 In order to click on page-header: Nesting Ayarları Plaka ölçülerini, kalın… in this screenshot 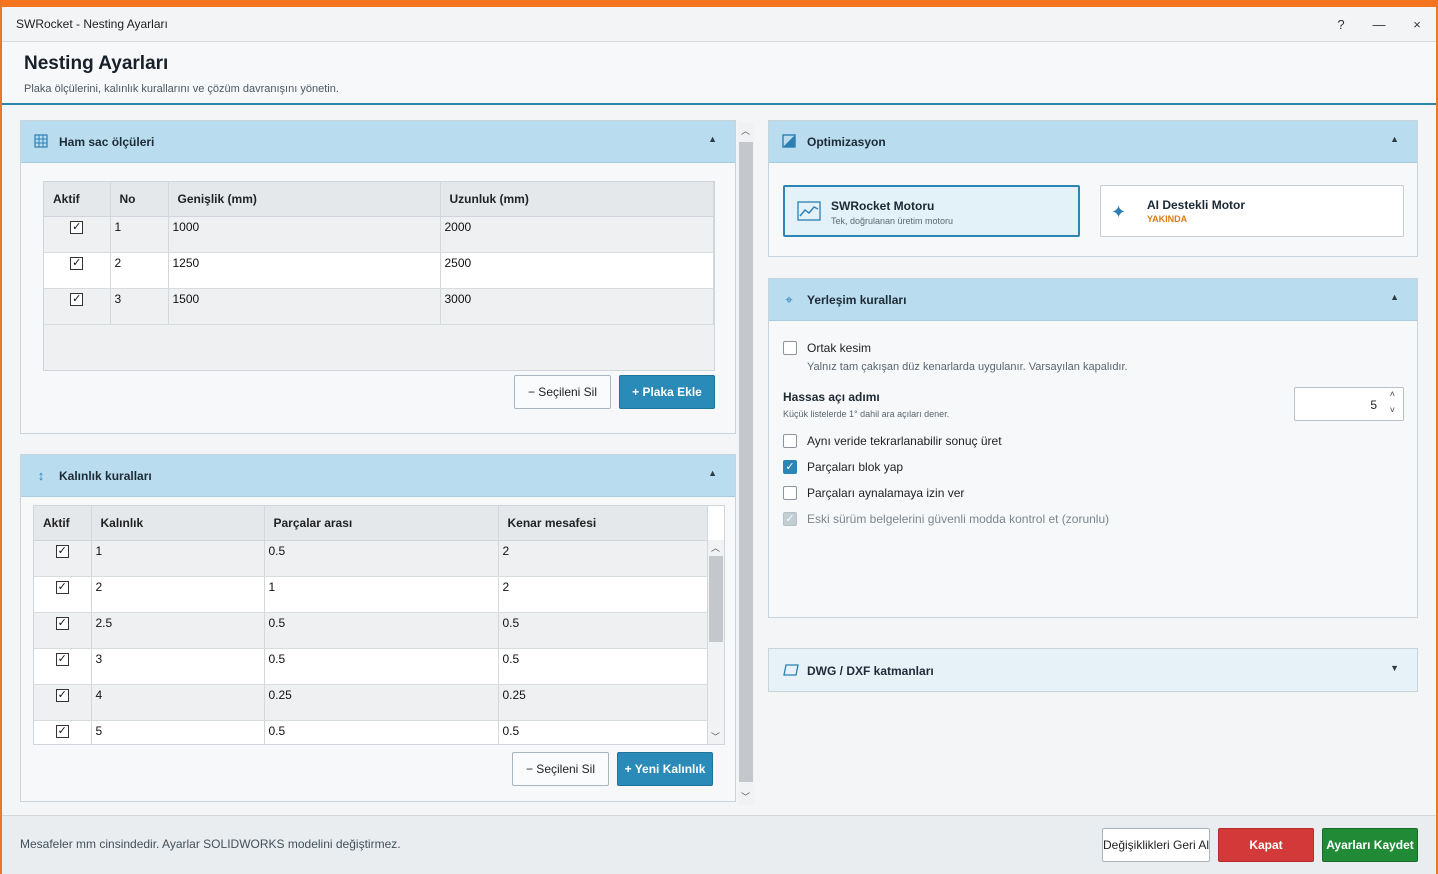, I will do `click(719, 73)`.